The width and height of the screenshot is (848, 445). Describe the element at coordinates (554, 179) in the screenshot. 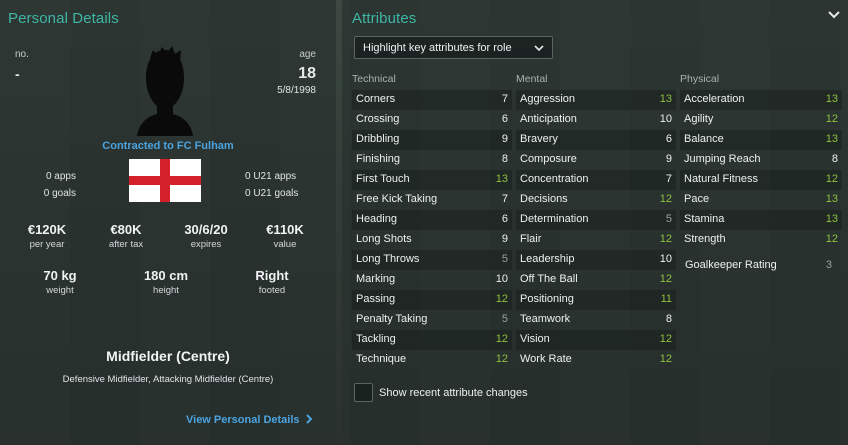

I see `attribute-name: Concentration` at that location.